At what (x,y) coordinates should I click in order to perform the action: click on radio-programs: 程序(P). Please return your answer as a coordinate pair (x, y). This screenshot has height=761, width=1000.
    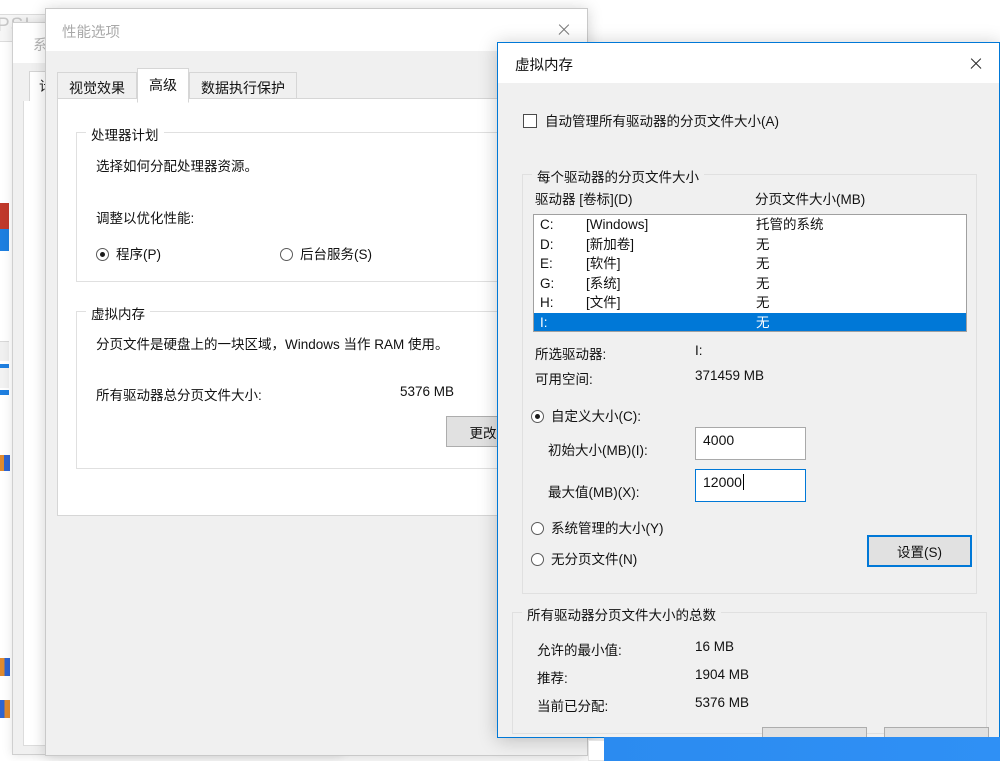
    Looking at the image, I should click on (128, 253).